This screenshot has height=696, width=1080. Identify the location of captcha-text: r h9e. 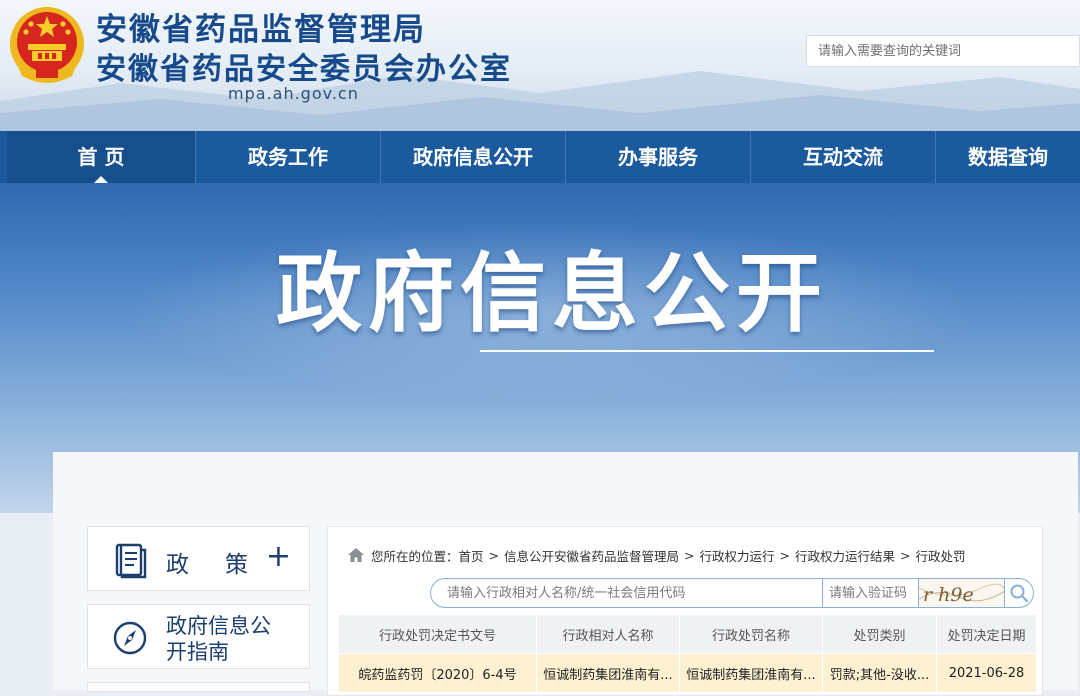
(948, 595).